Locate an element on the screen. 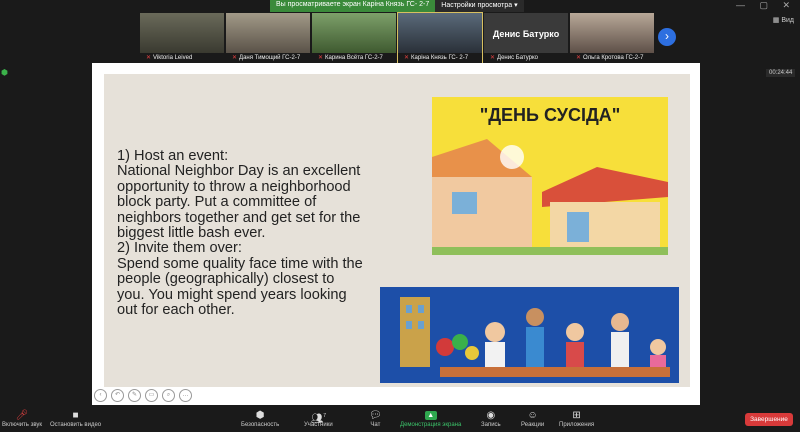 This screenshot has width=800, height=432. record-button: ◉ Запись is located at coordinates (491, 419).